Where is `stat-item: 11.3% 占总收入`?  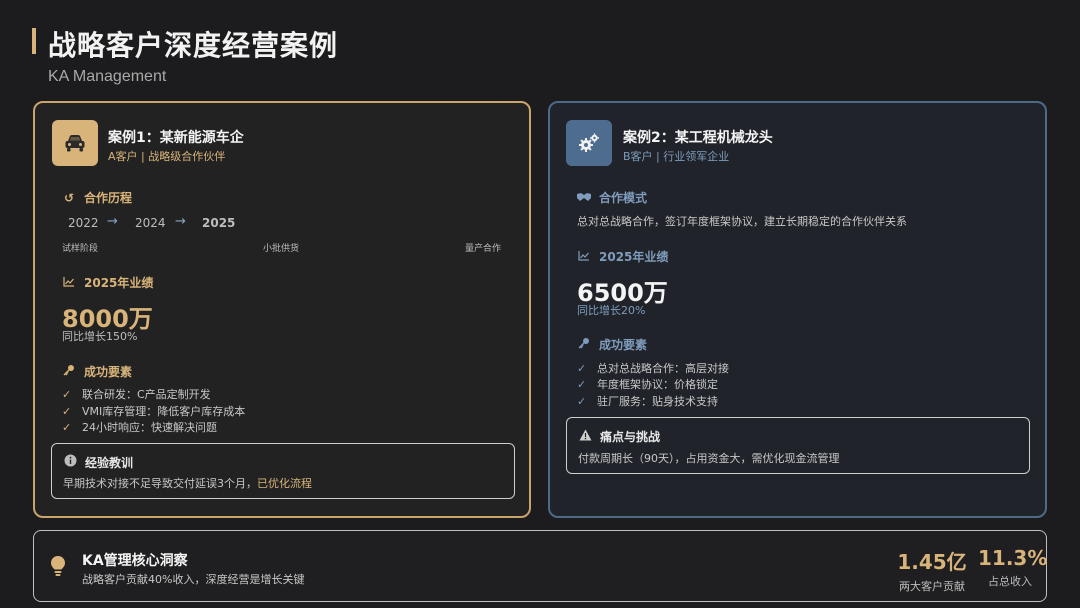 stat-item: 11.3% 占总收入 is located at coordinates (1013, 567).